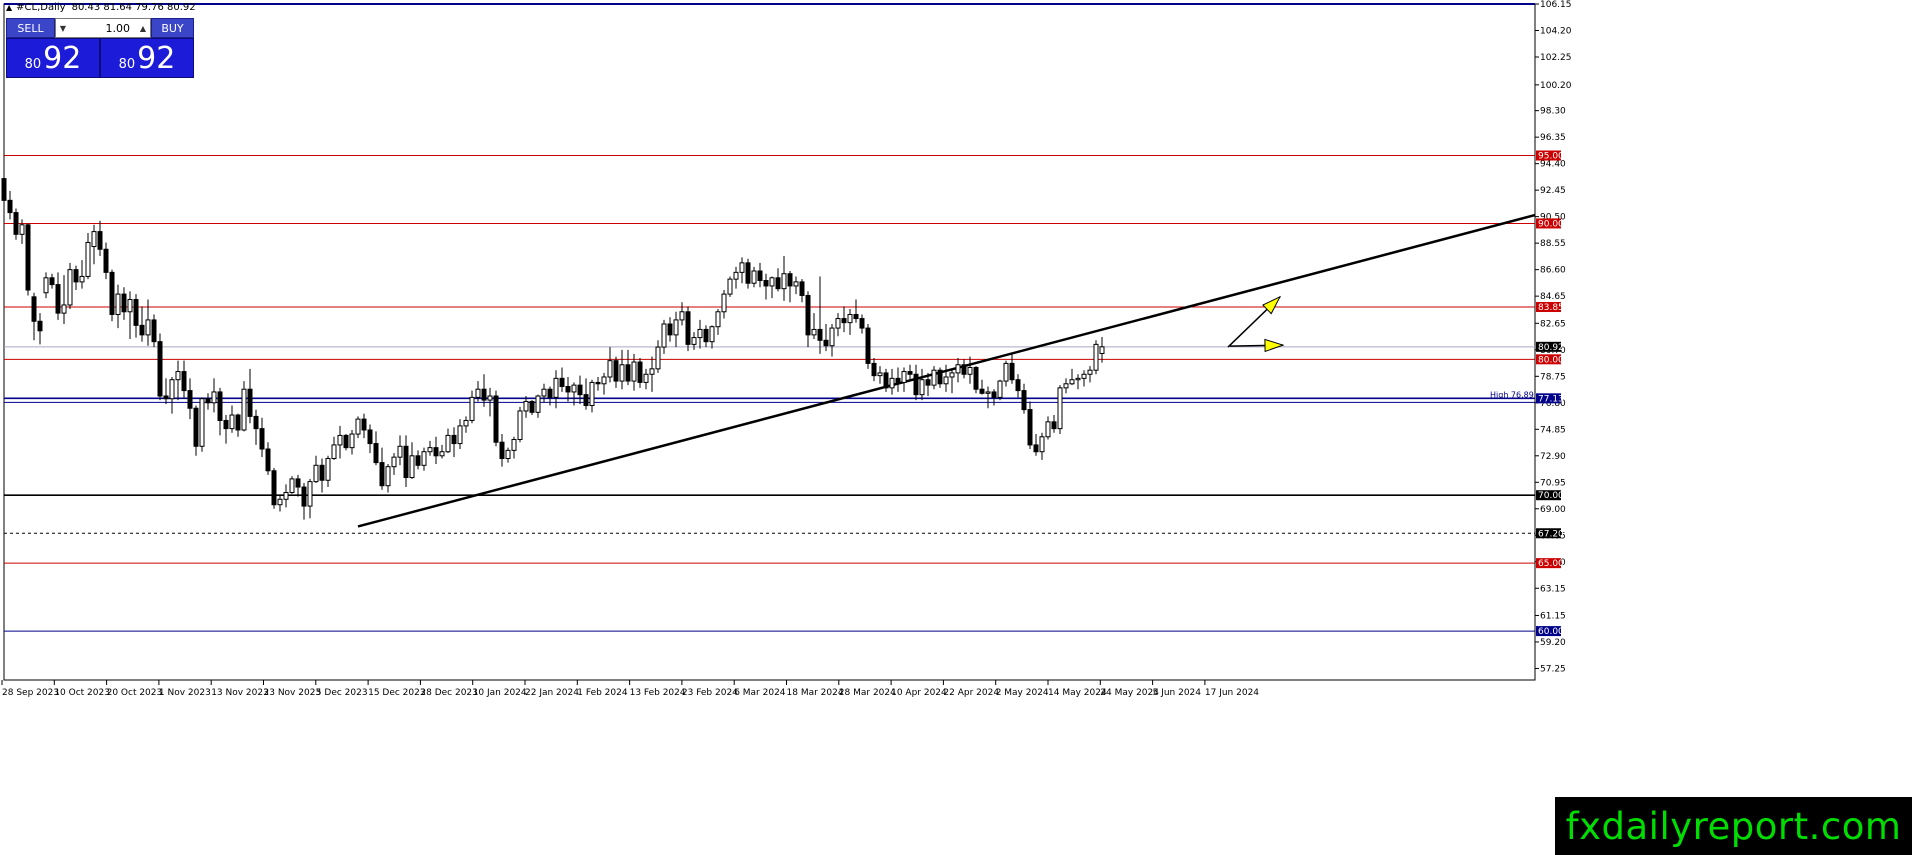 The width and height of the screenshot is (1912, 855). What do you see at coordinates (41, 7) in the screenshot?
I see `symbol-label: #CL,Daily` at bounding box center [41, 7].